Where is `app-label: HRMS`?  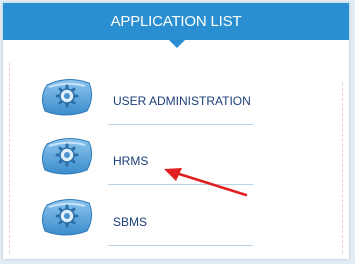
app-label: HRMS is located at coordinates (131, 161).